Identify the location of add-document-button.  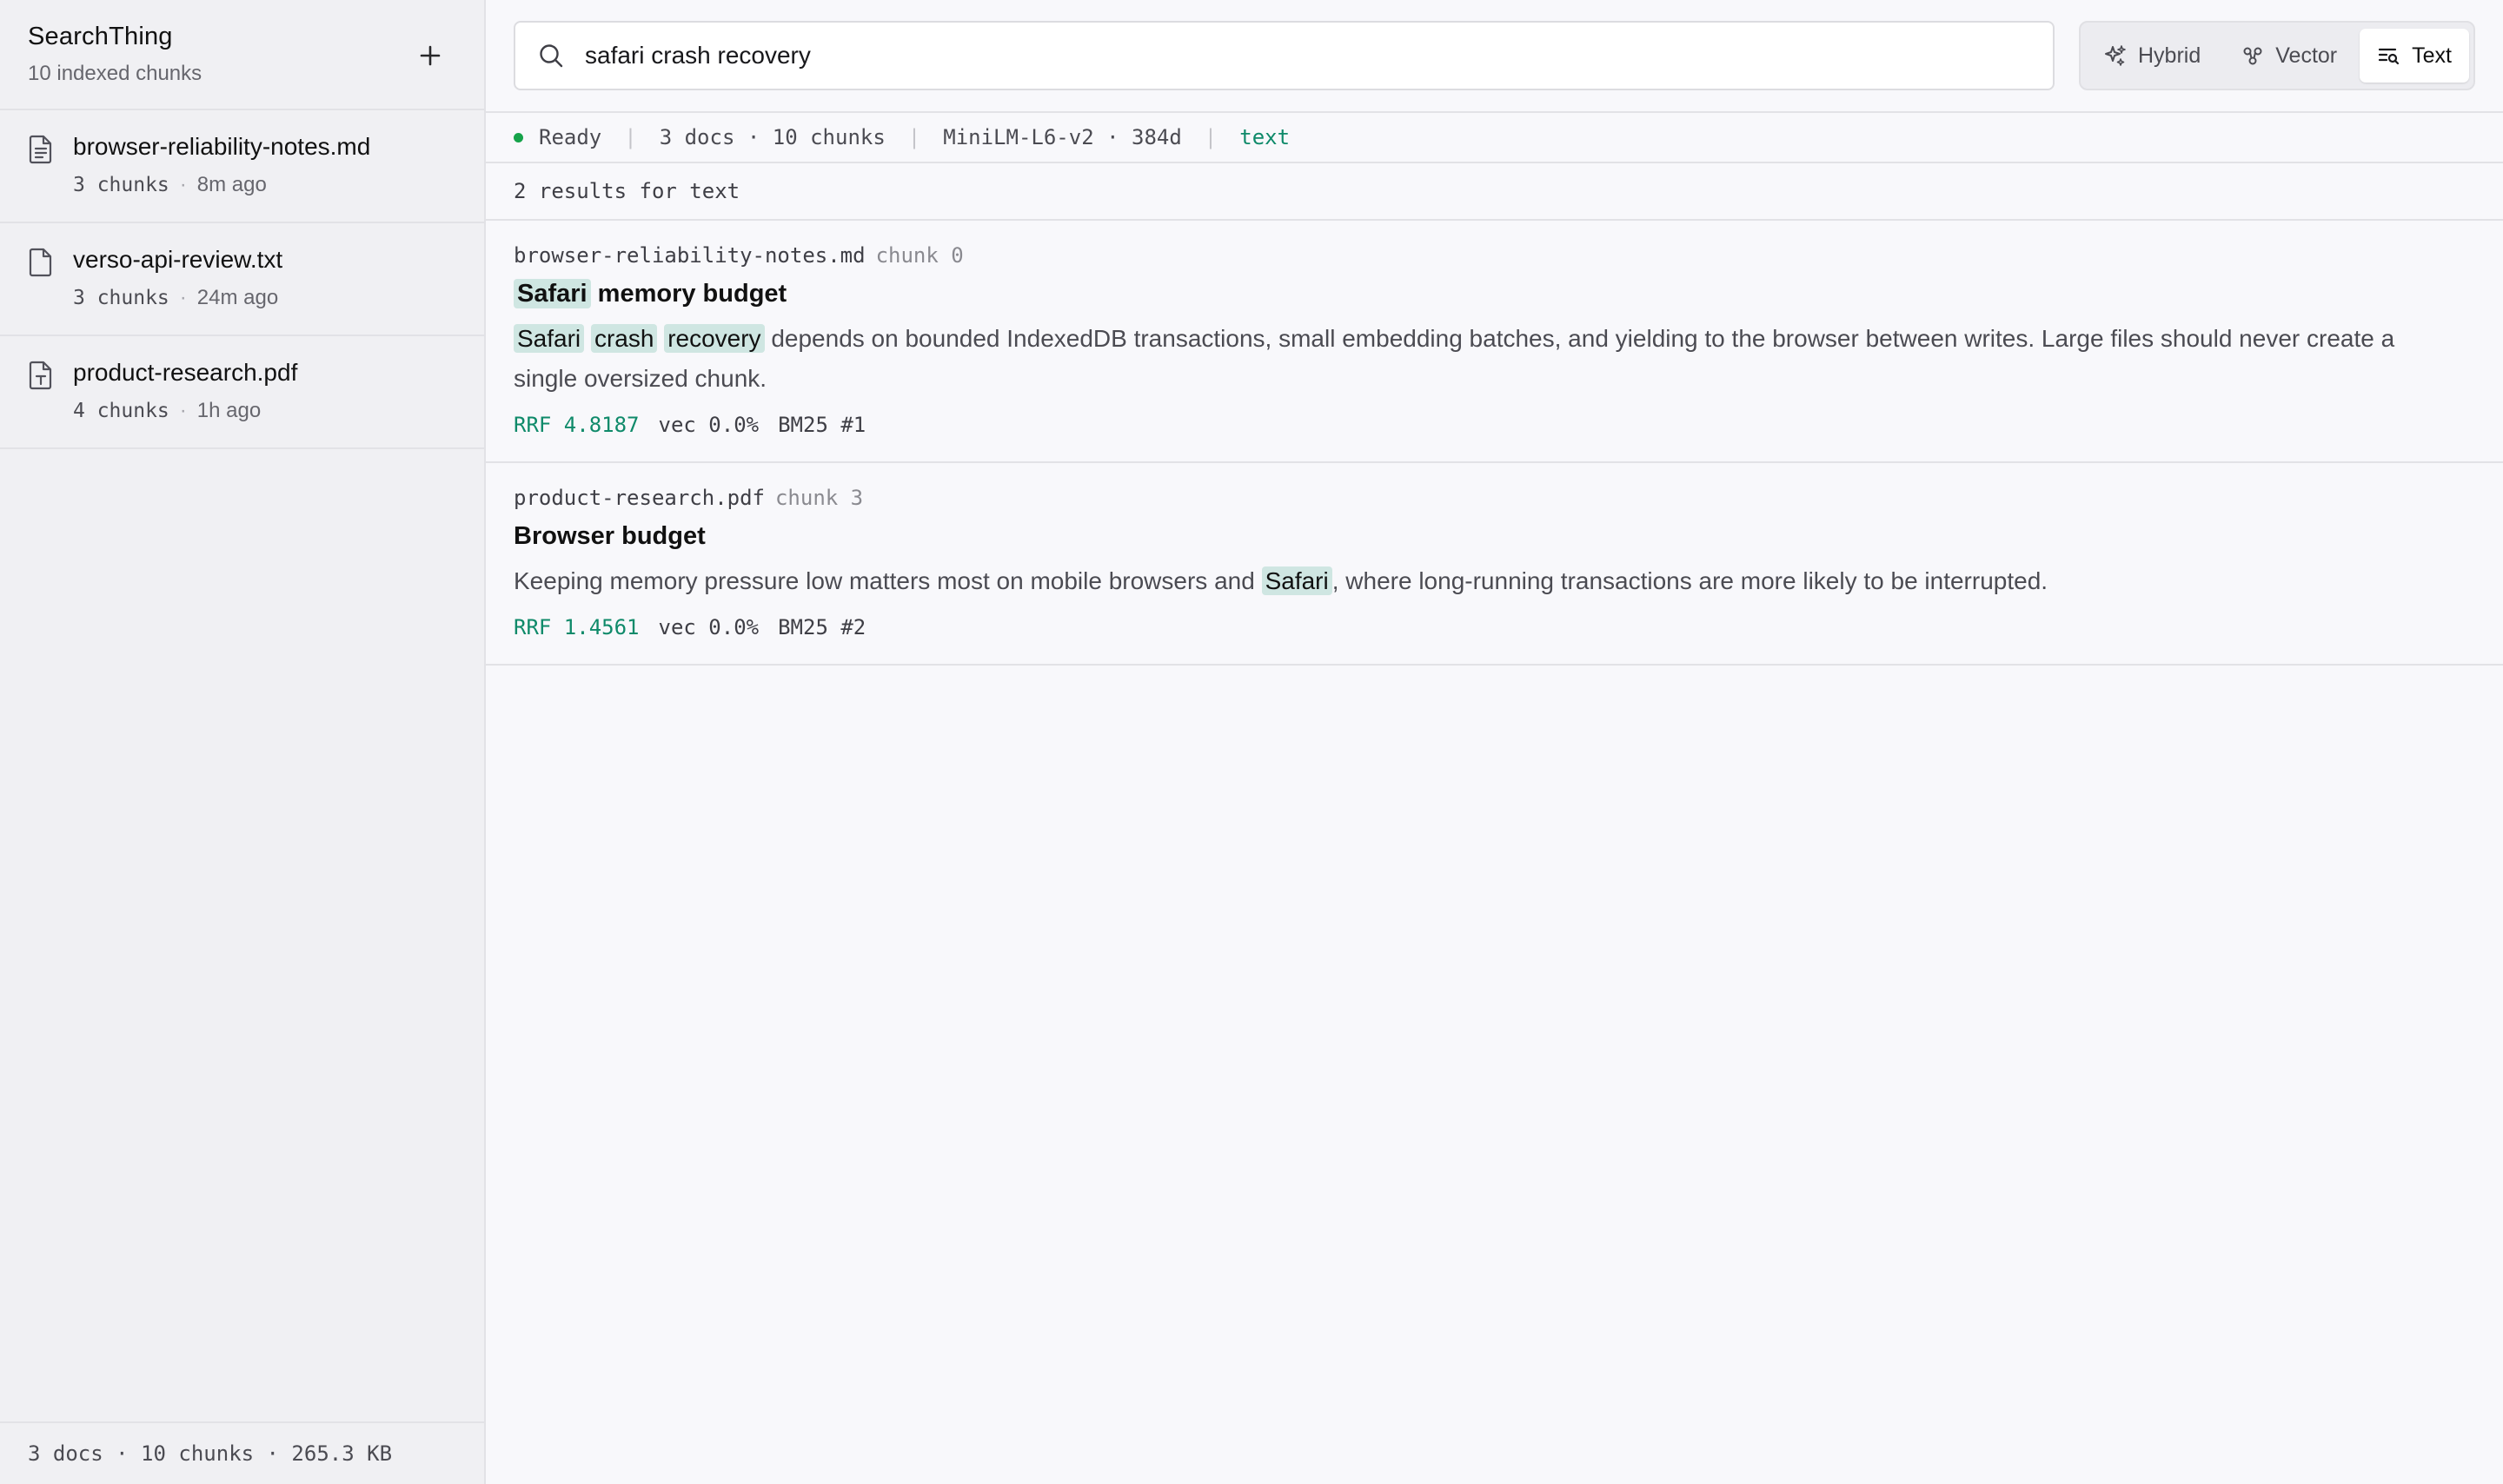
(430, 55).